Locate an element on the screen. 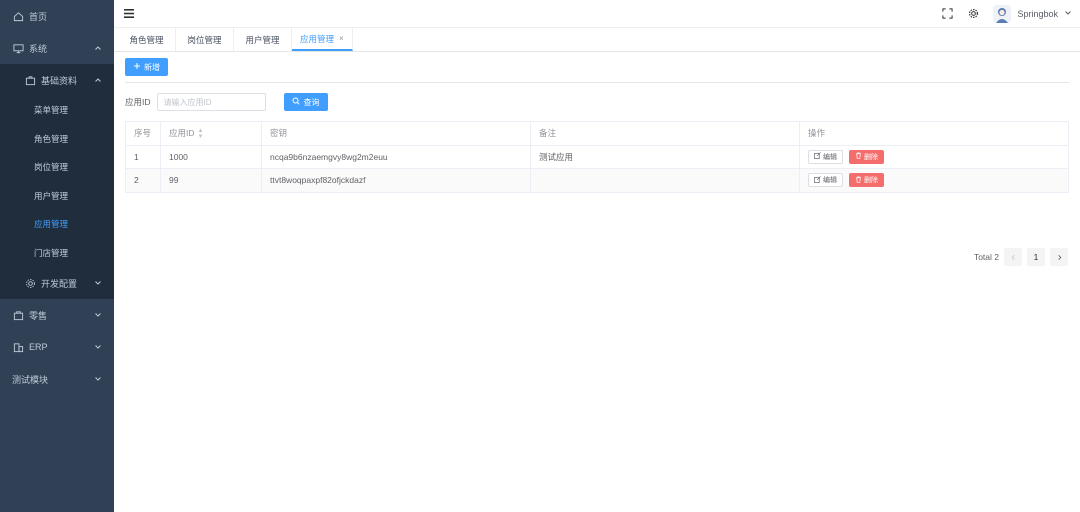  page-number: 1 is located at coordinates (1036, 257).